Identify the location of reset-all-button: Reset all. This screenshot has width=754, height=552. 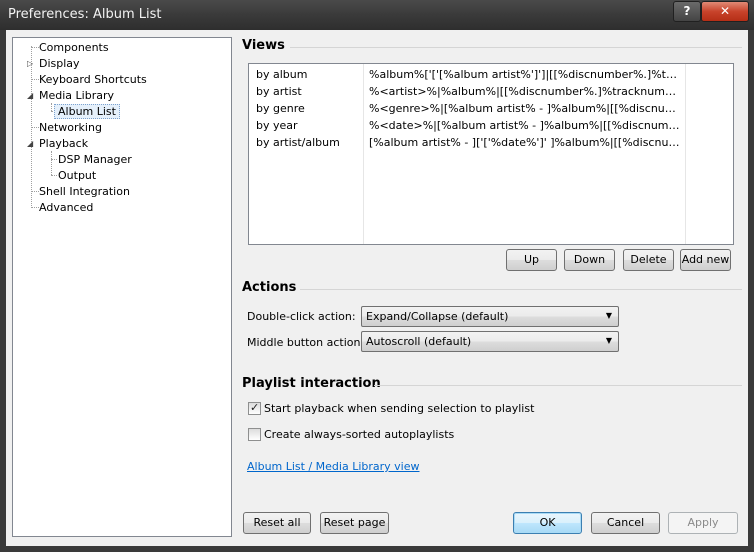
(277, 523).